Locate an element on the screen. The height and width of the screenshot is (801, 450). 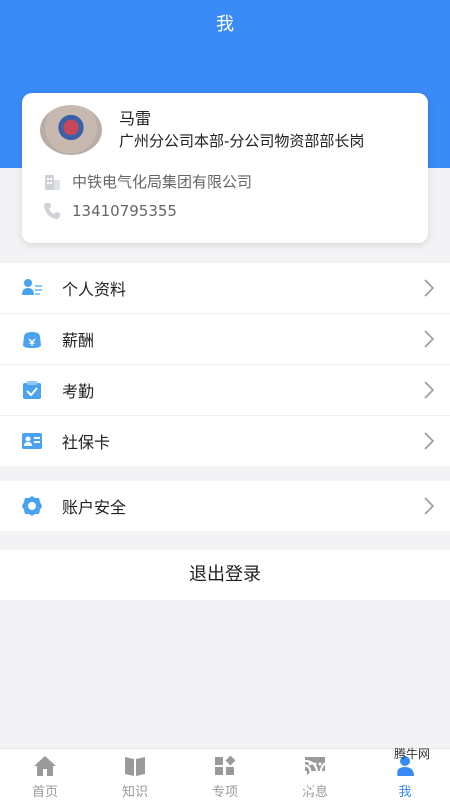
chat-icon is located at coordinates (315, 766).